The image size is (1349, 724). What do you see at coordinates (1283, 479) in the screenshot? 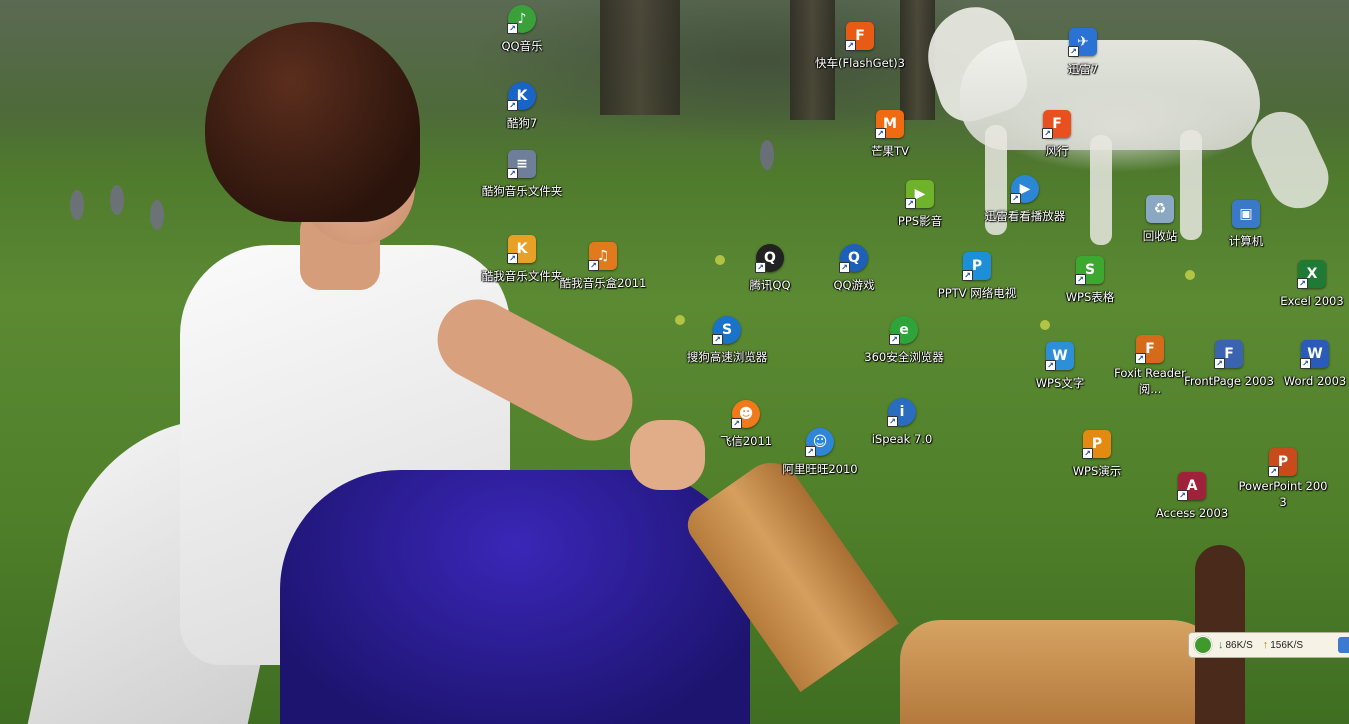
I see `desktop-icon: P ↗ PowerPoint 2003` at bounding box center [1283, 479].